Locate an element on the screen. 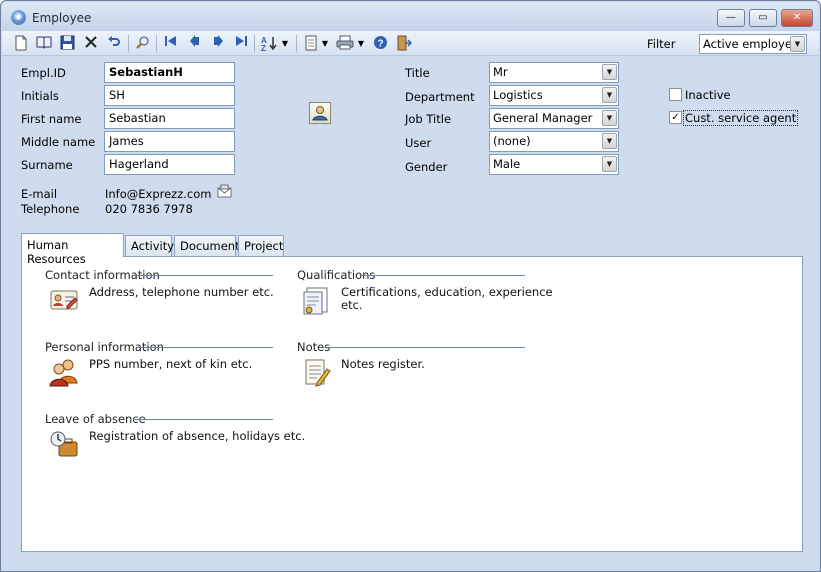 This screenshot has height=572, width=821. exit-door-icon is located at coordinates (403, 43).